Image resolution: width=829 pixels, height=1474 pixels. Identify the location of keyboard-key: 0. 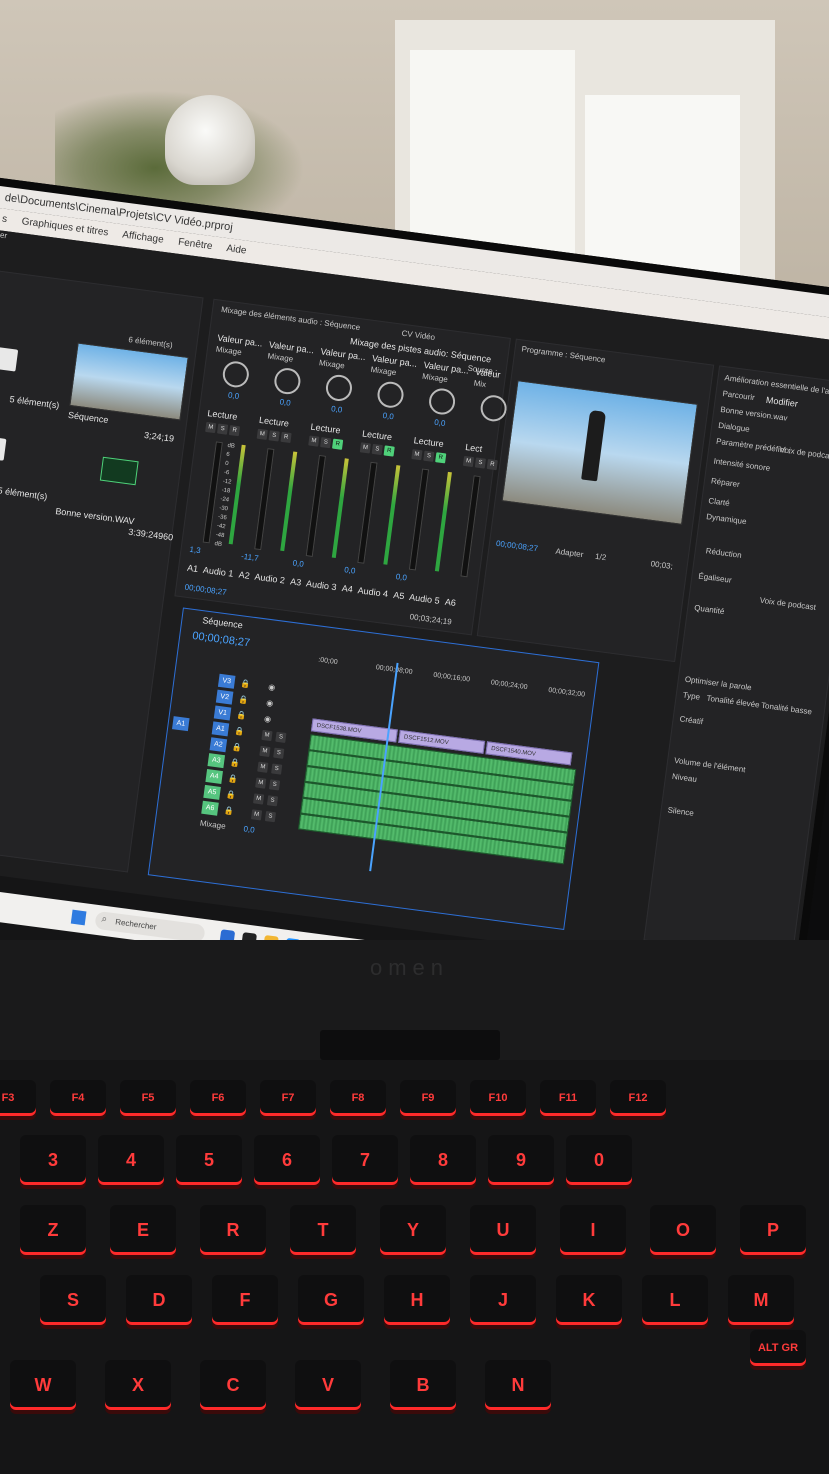
(599, 1160).